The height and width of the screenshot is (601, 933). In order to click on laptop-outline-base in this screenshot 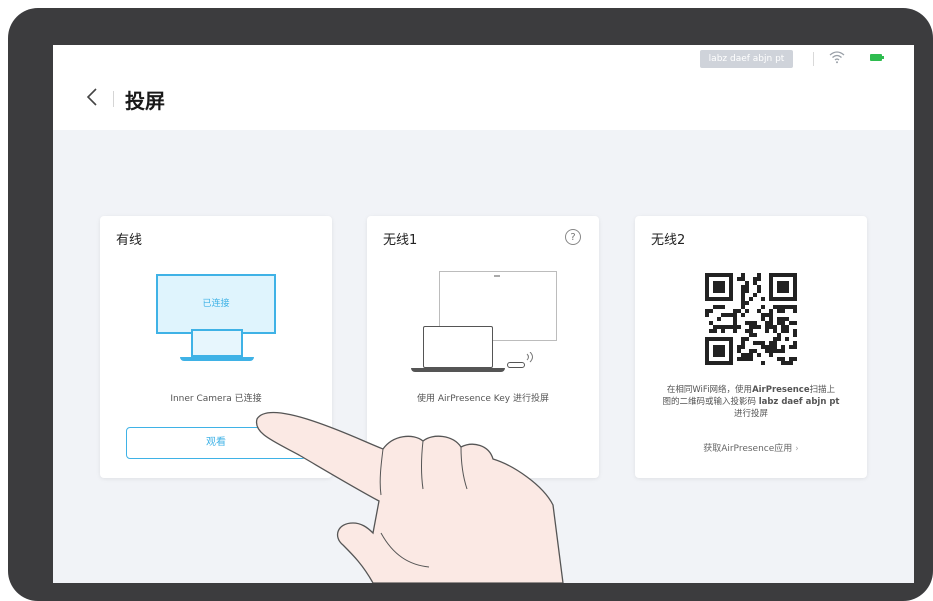, I will do `click(458, 370)`.